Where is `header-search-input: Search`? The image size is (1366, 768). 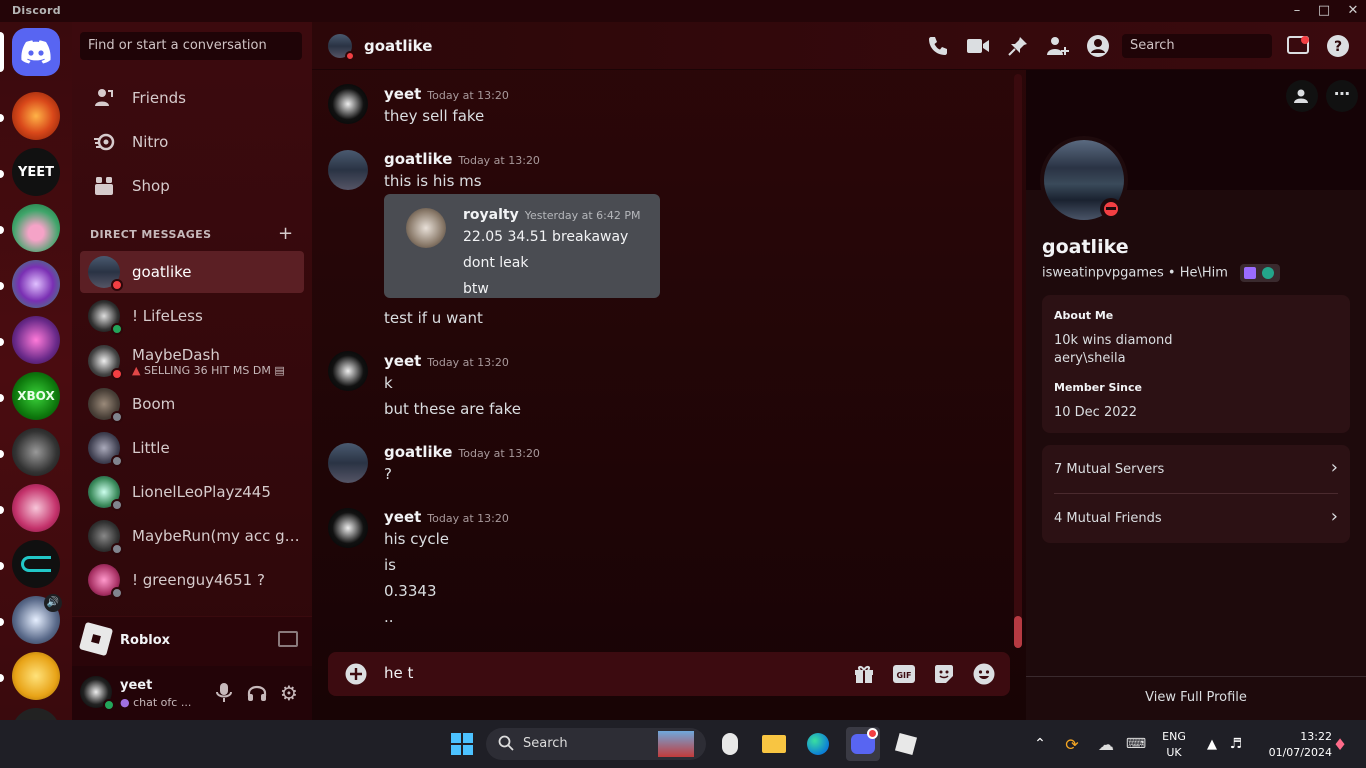
header-search-input: Search is located at coordinates (1197, 46).